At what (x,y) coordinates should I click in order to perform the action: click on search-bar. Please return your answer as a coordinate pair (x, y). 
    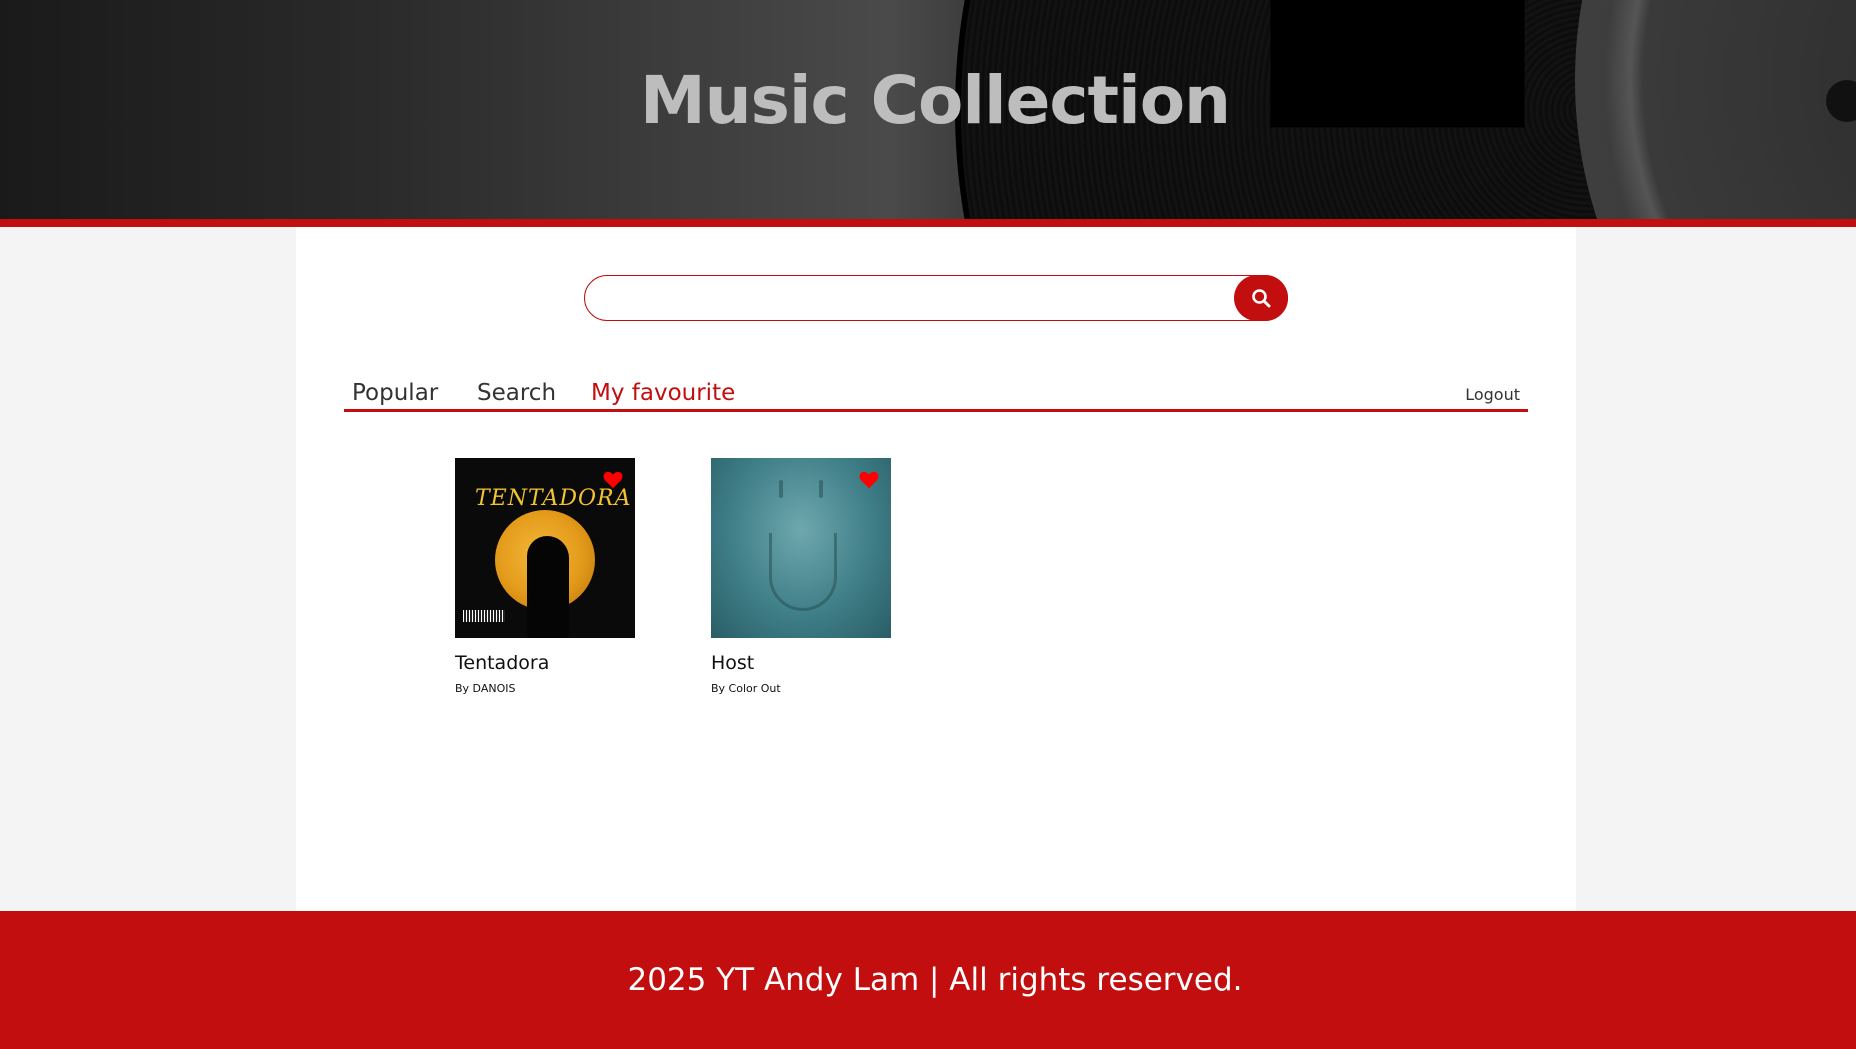
    Looking at the image, I should click on (936, 298).